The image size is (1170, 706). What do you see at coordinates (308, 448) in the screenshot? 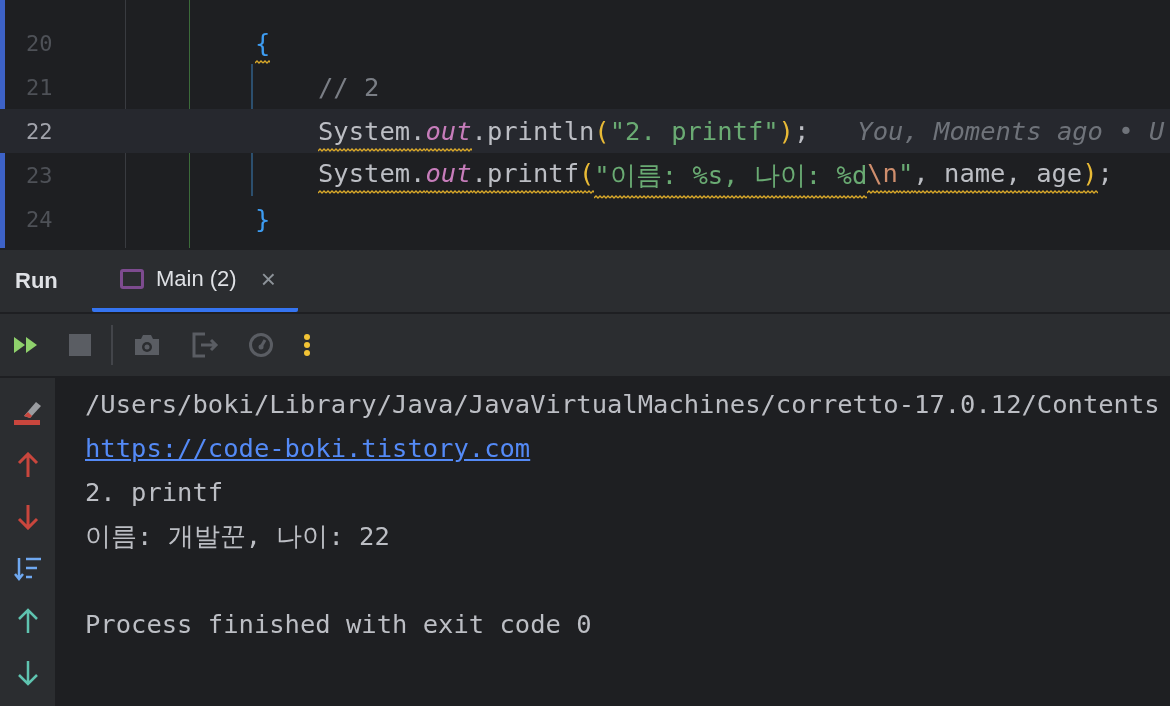
I see `output-link: https://code-boki.tistory.com` at bounding box center [308, 448].